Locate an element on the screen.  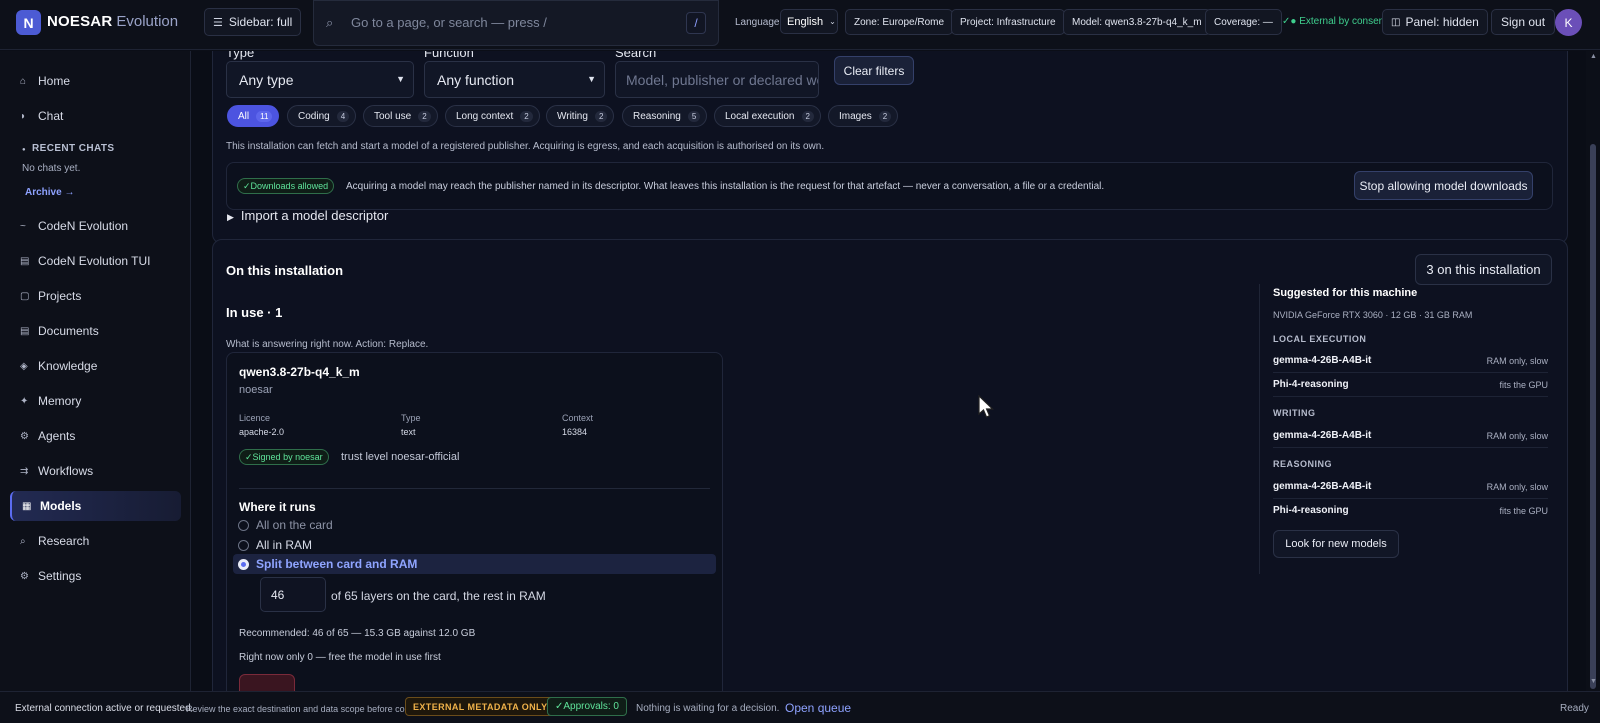
avatar: K is located at coordinates (1568, 22).